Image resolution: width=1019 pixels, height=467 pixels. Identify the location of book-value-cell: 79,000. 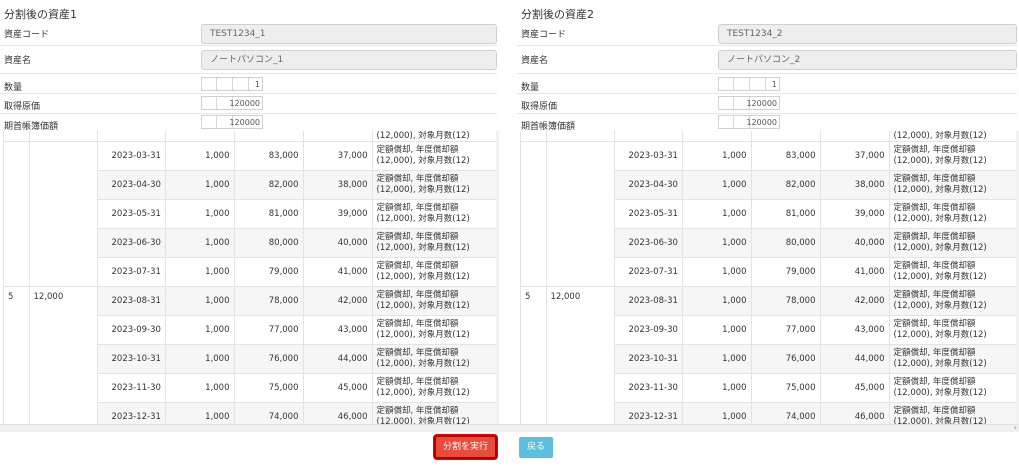
(786, 272).